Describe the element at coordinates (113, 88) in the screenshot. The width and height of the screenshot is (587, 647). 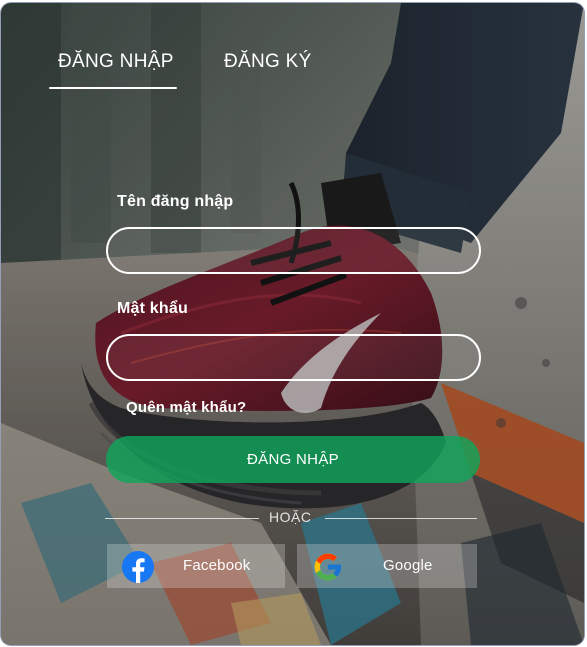
I see `active-tab-indicator` at that location.